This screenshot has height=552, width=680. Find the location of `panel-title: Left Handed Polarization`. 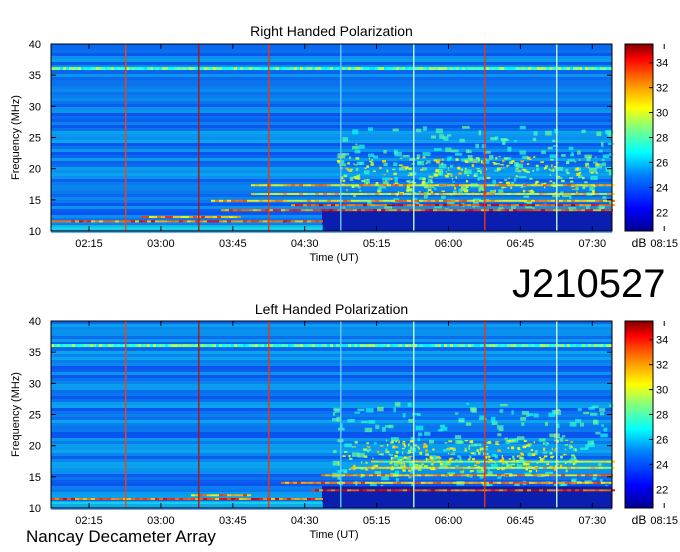

panel-title: Left Handed Polarization is located at coordinates (331, 309).